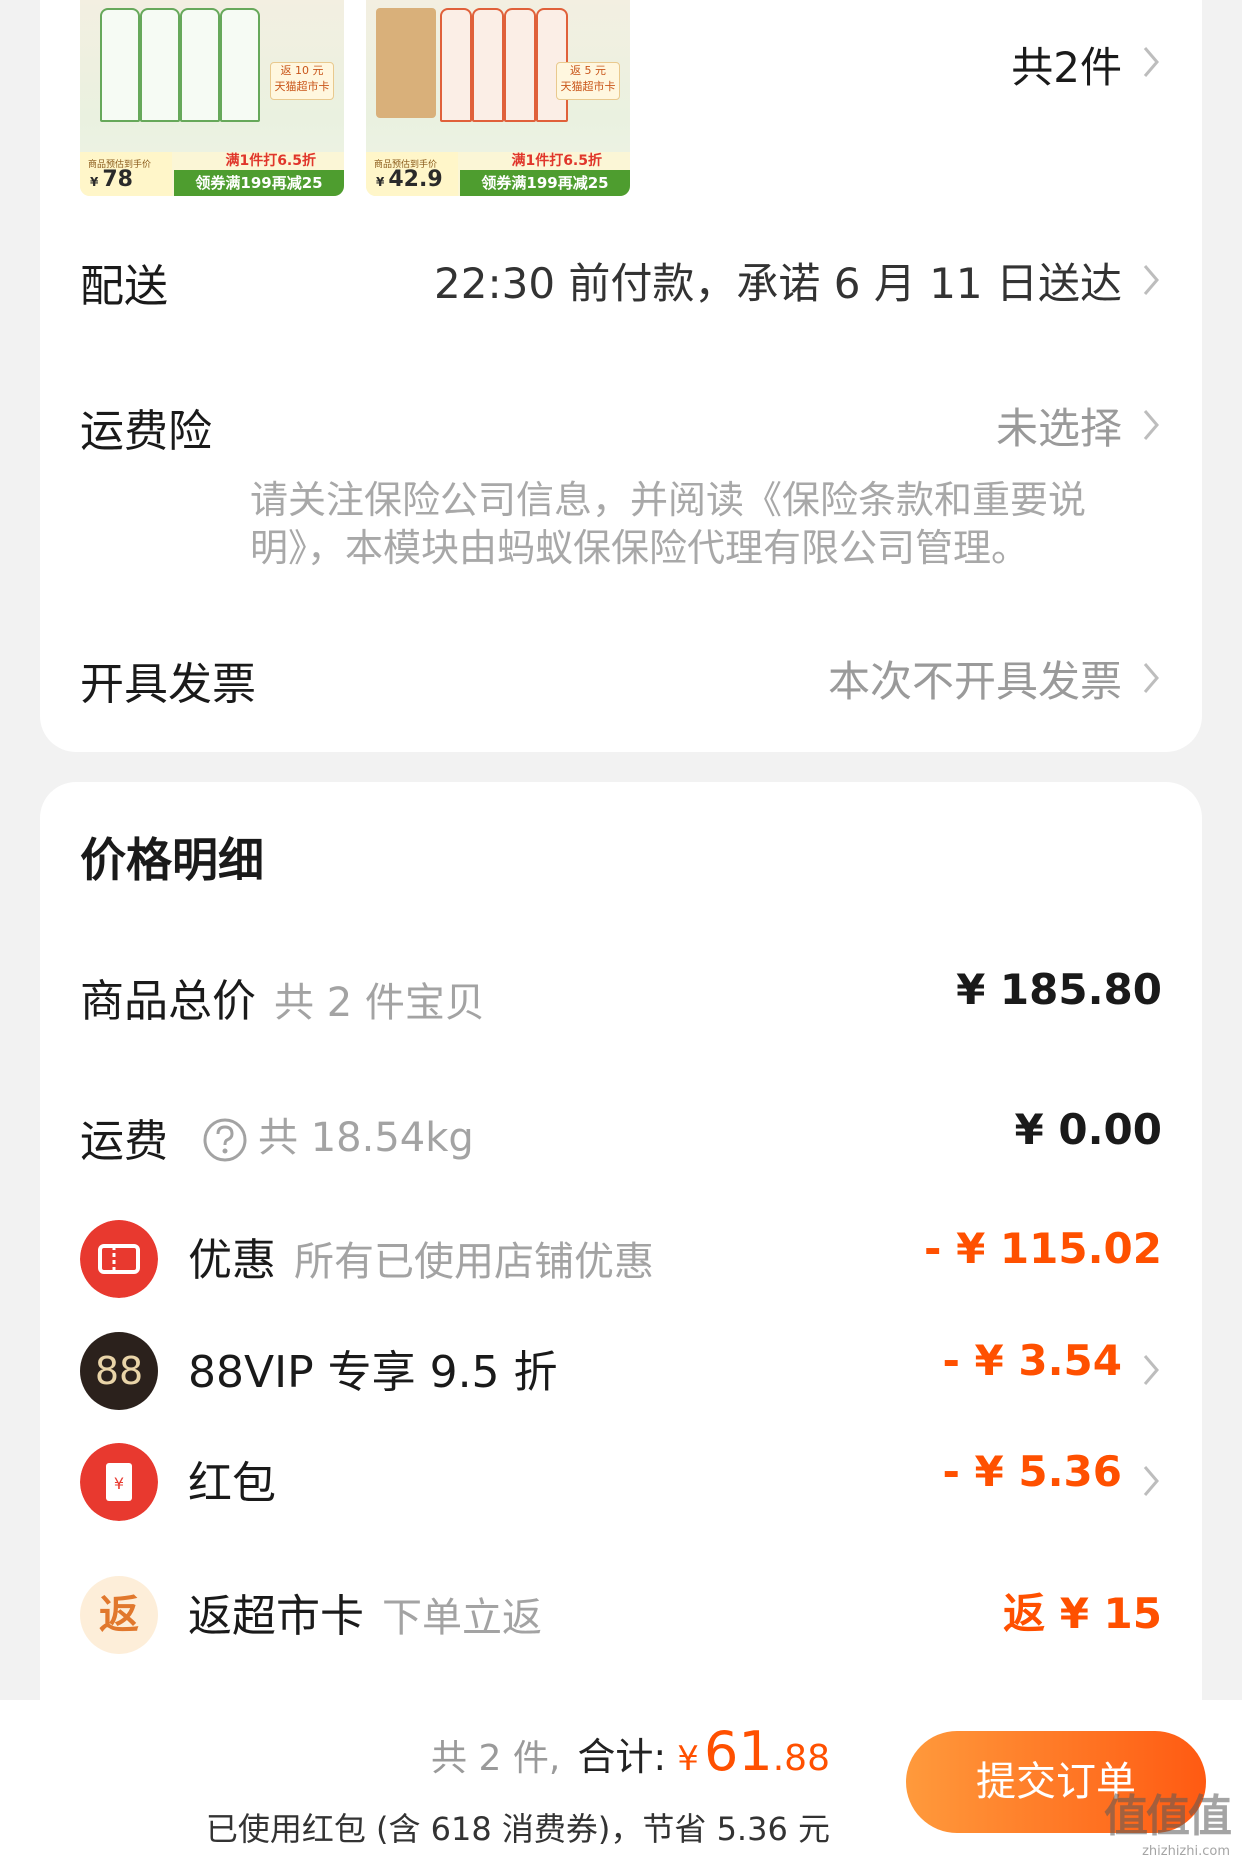  Describe the element at coordinates (1058, 428) in the screenshot. I see `shipping-insurance-value: 未选择` at that location.